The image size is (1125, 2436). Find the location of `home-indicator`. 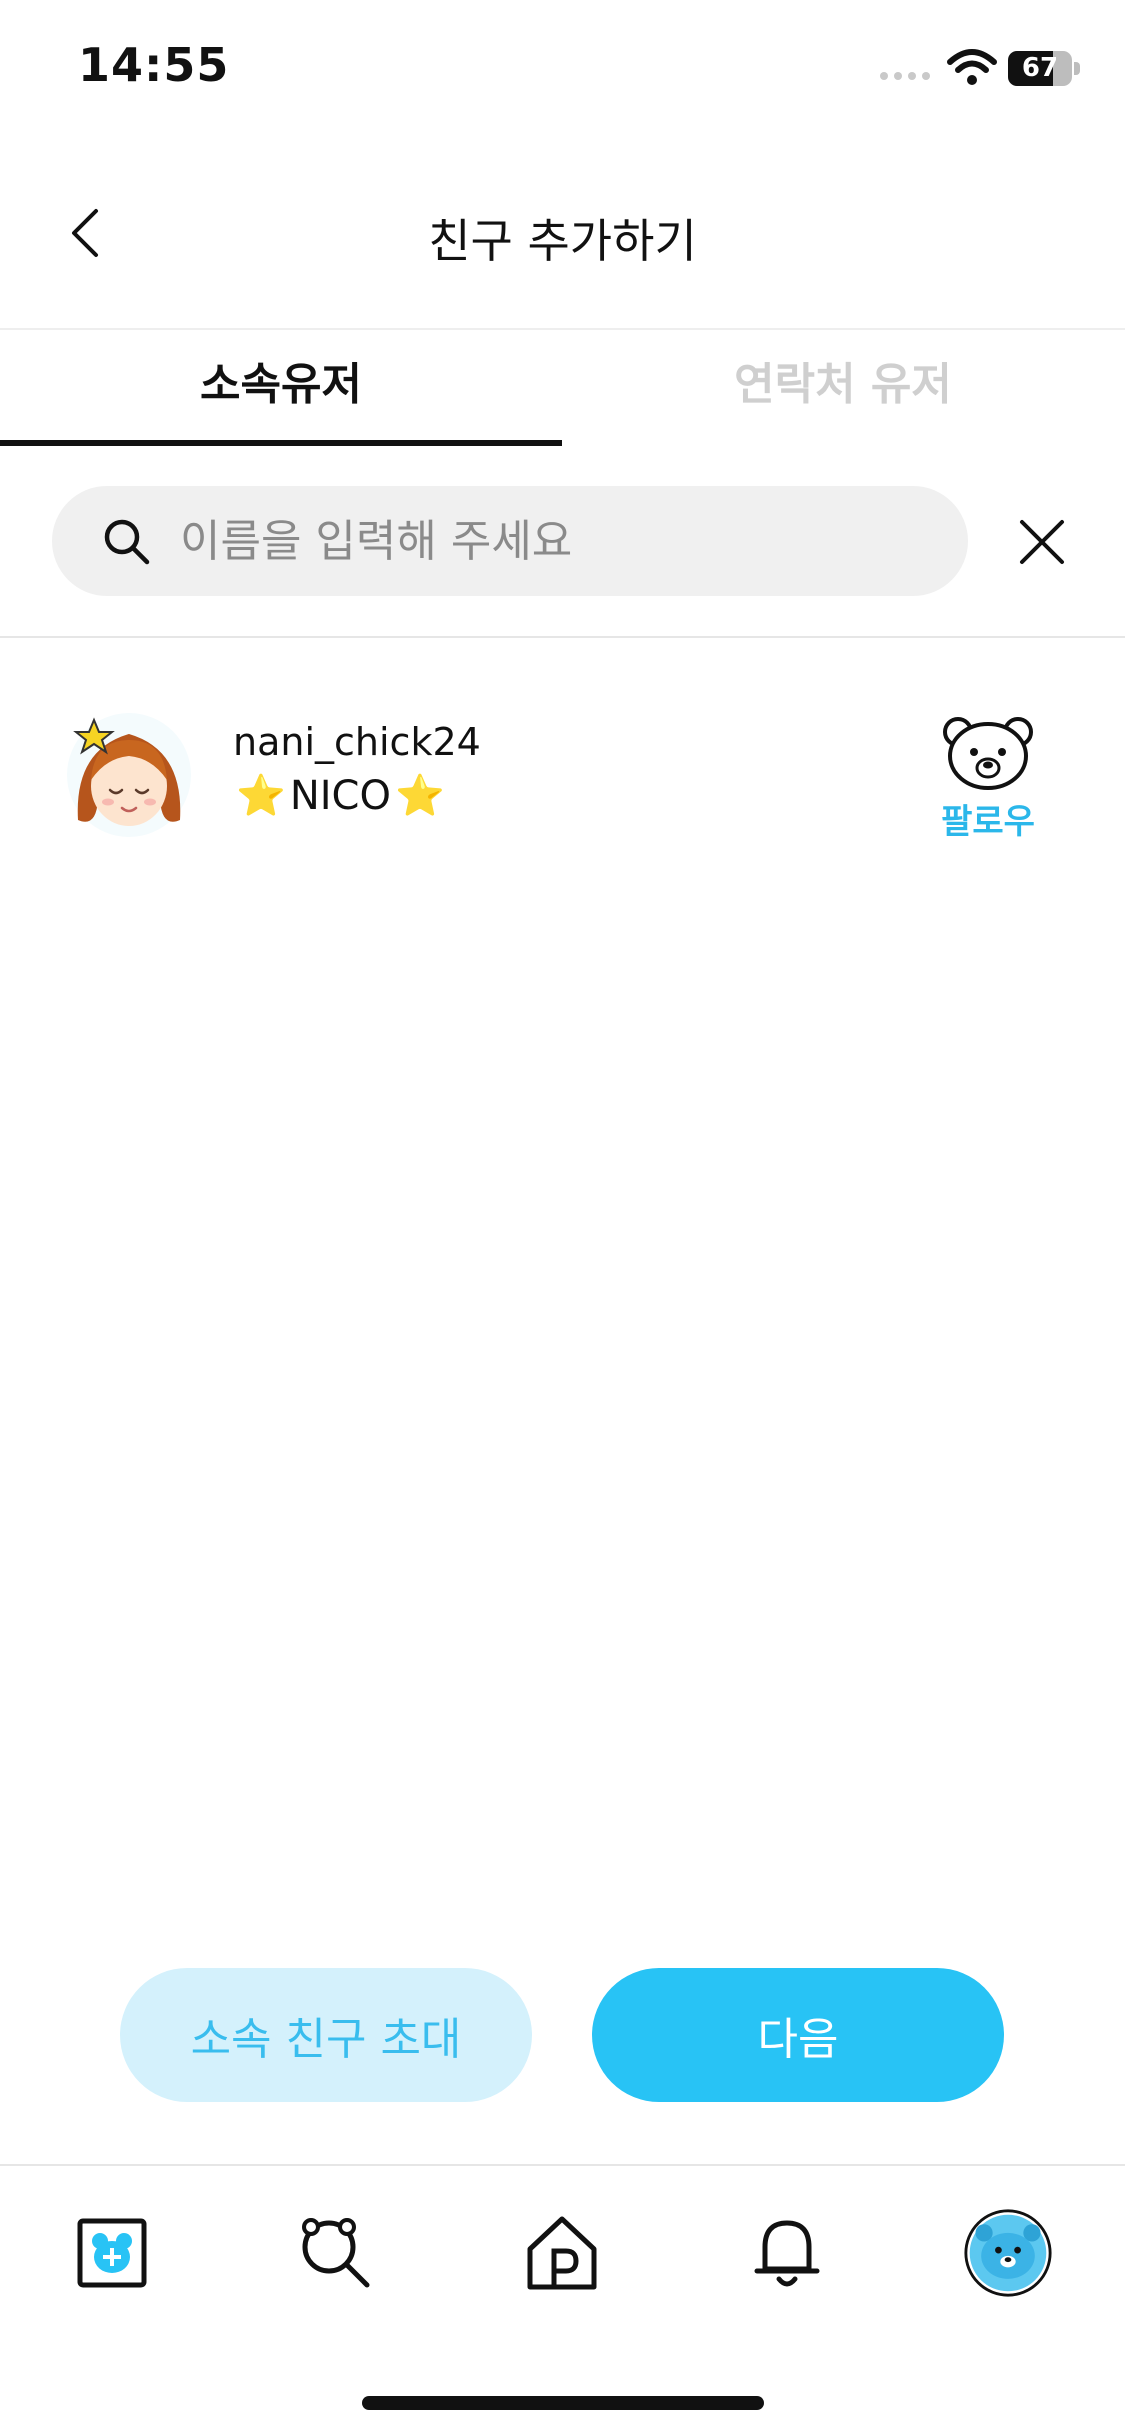

home-indicator is located at coordinates (563, 2403).